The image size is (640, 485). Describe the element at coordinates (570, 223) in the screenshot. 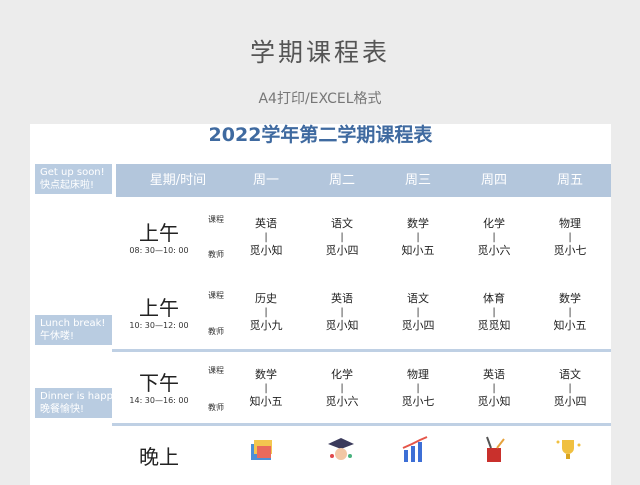

I see `cell-subject: 物理` at that location.